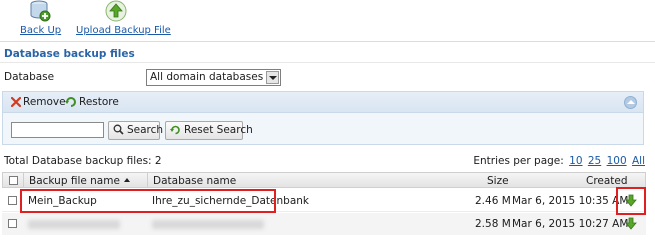 This screenshot has height=245, width=655. What do you see at coordinates (617, 161) in the screenshot?
I see `page-size-100: 100` at bounding box center [617, 161].